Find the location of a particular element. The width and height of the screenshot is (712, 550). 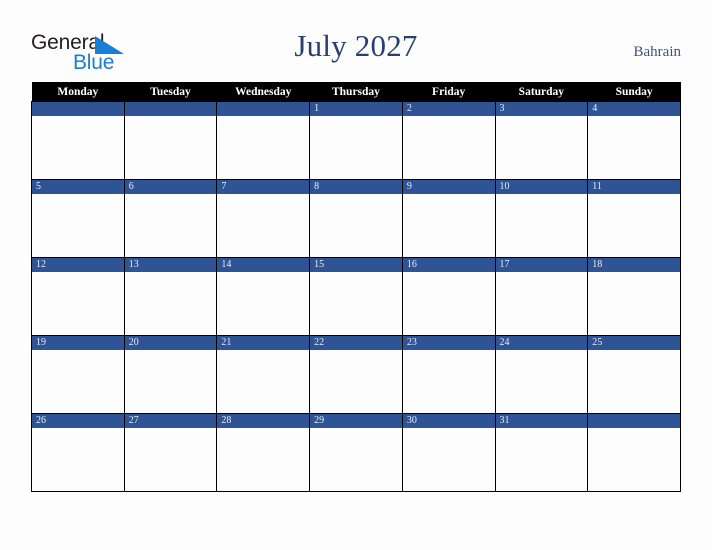

day-number: 6 is located at coordinates (170, 187).